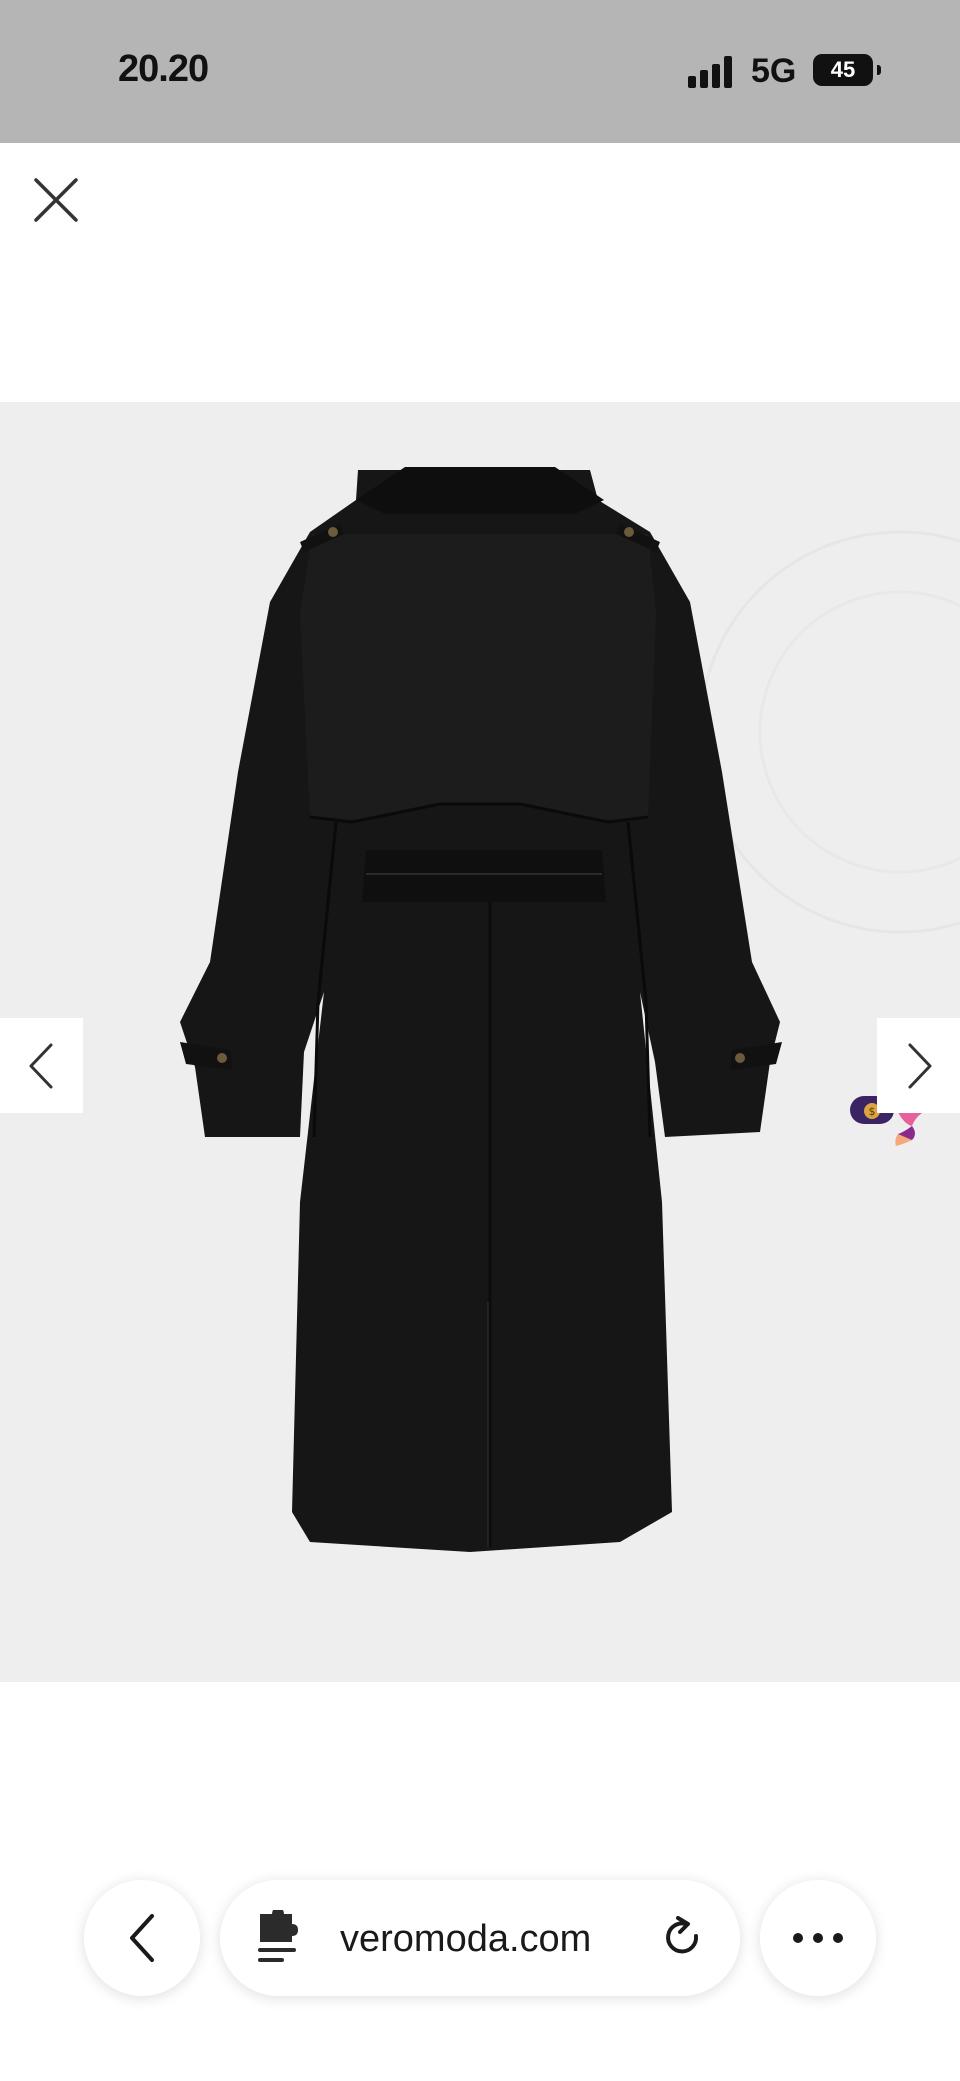 The image size is (960, 2081). I want to click on signal-icon, so click(713, 72).